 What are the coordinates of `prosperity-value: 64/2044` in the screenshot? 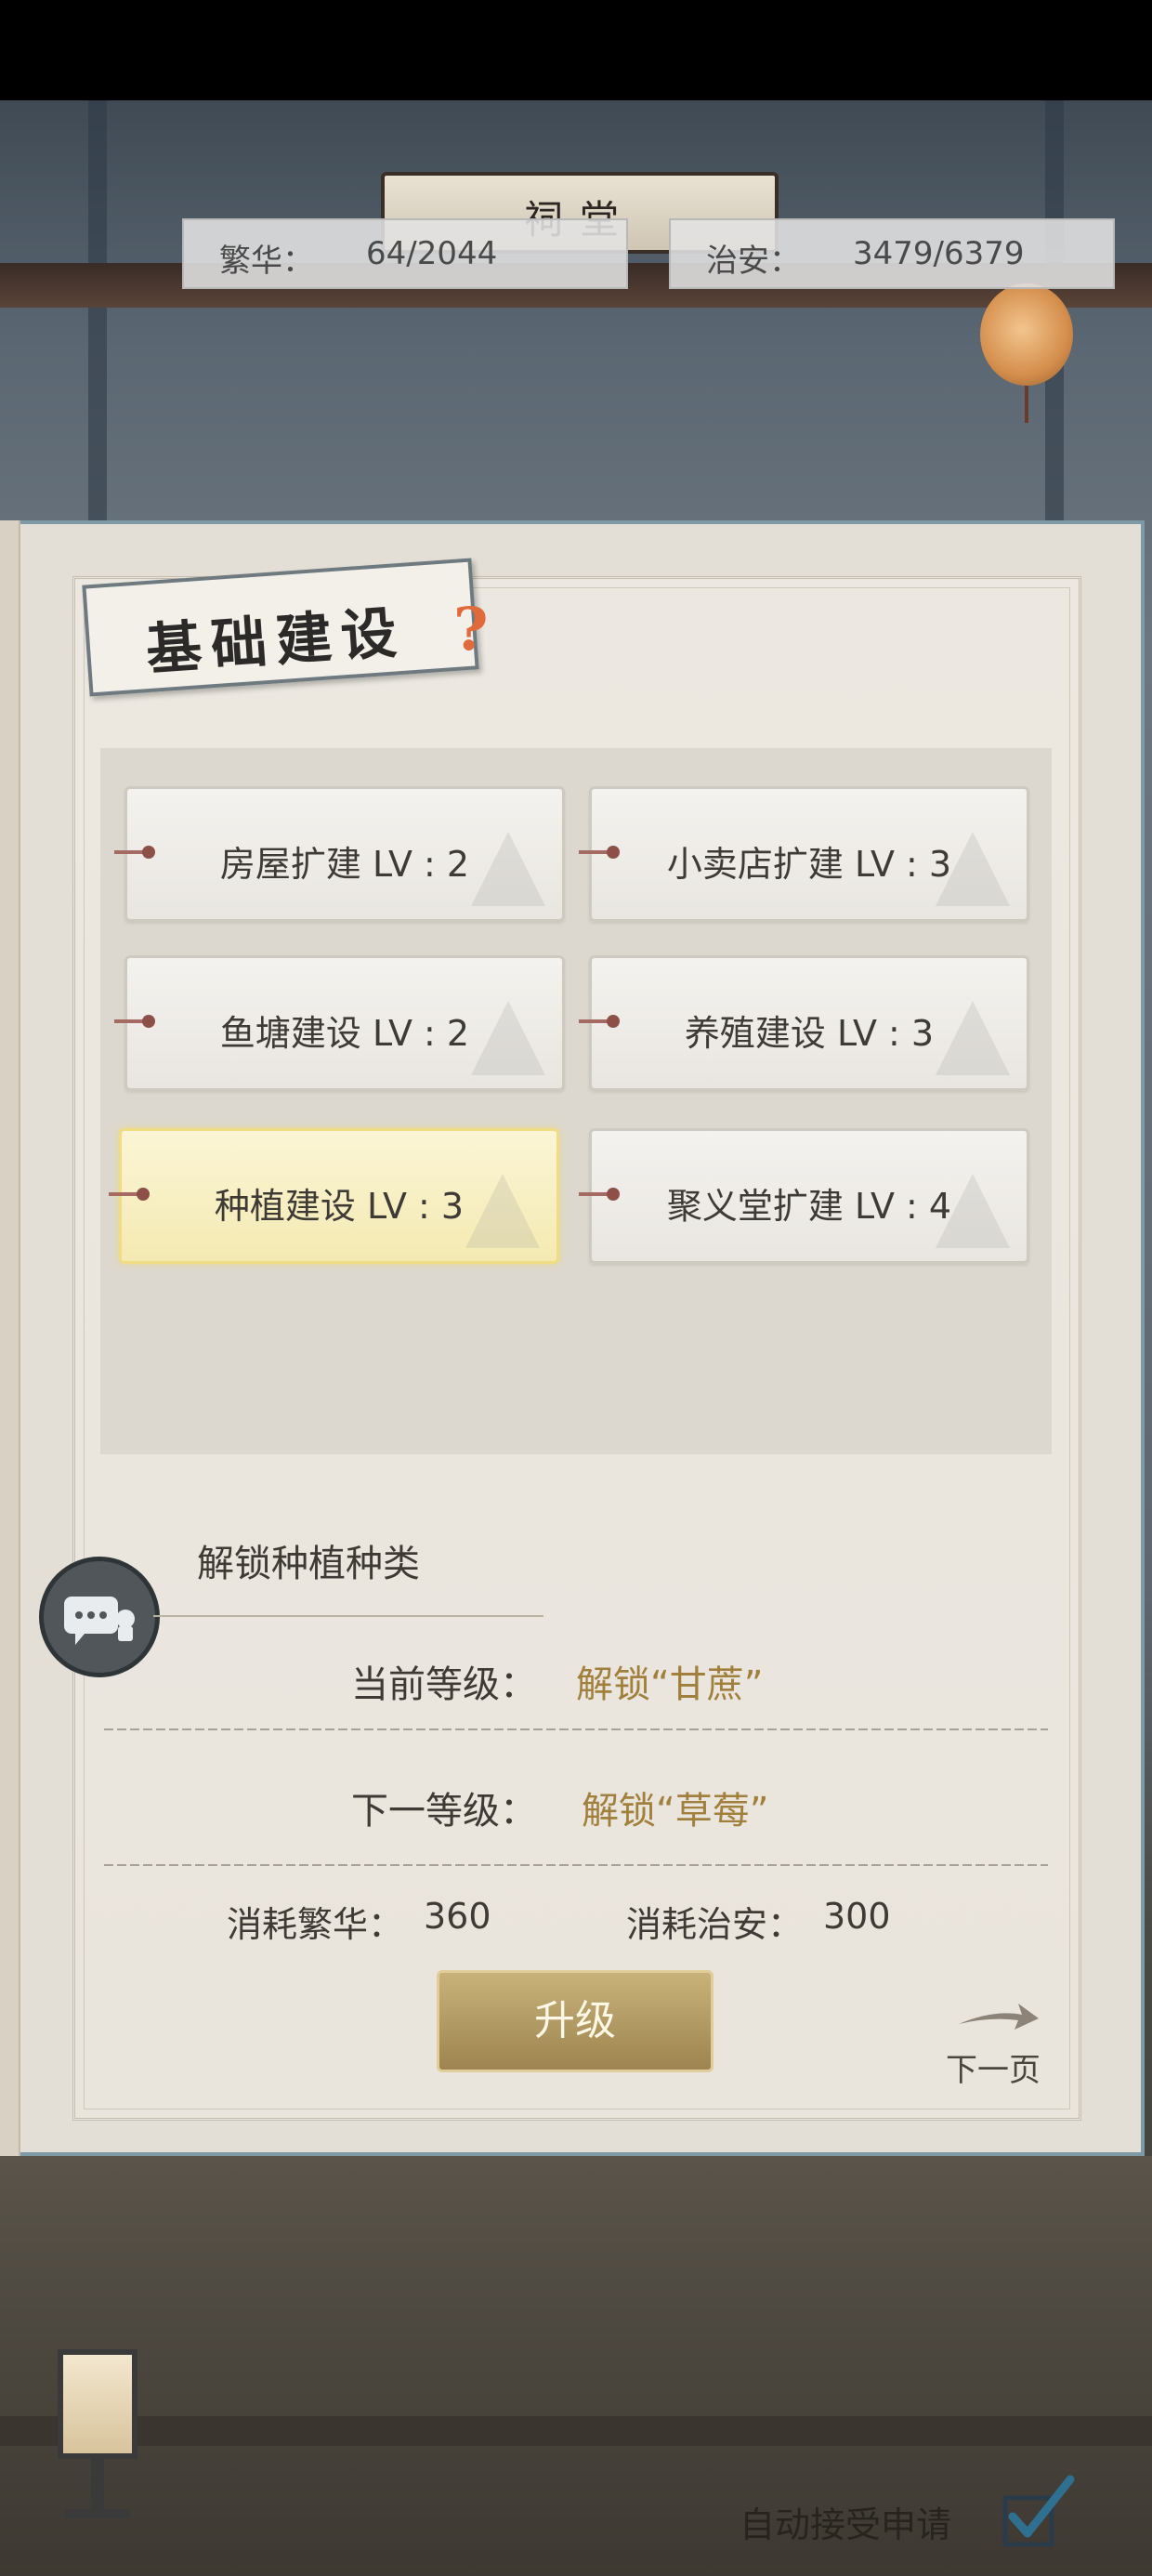 It's located at (432, 253).